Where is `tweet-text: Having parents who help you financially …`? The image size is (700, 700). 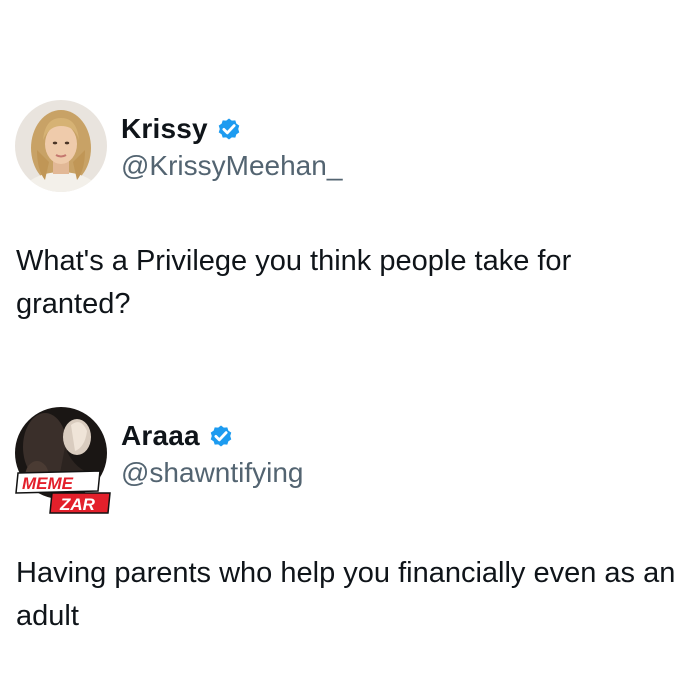
tweet-text: Having parents who help you financially … is located at coordinates (346, 594).